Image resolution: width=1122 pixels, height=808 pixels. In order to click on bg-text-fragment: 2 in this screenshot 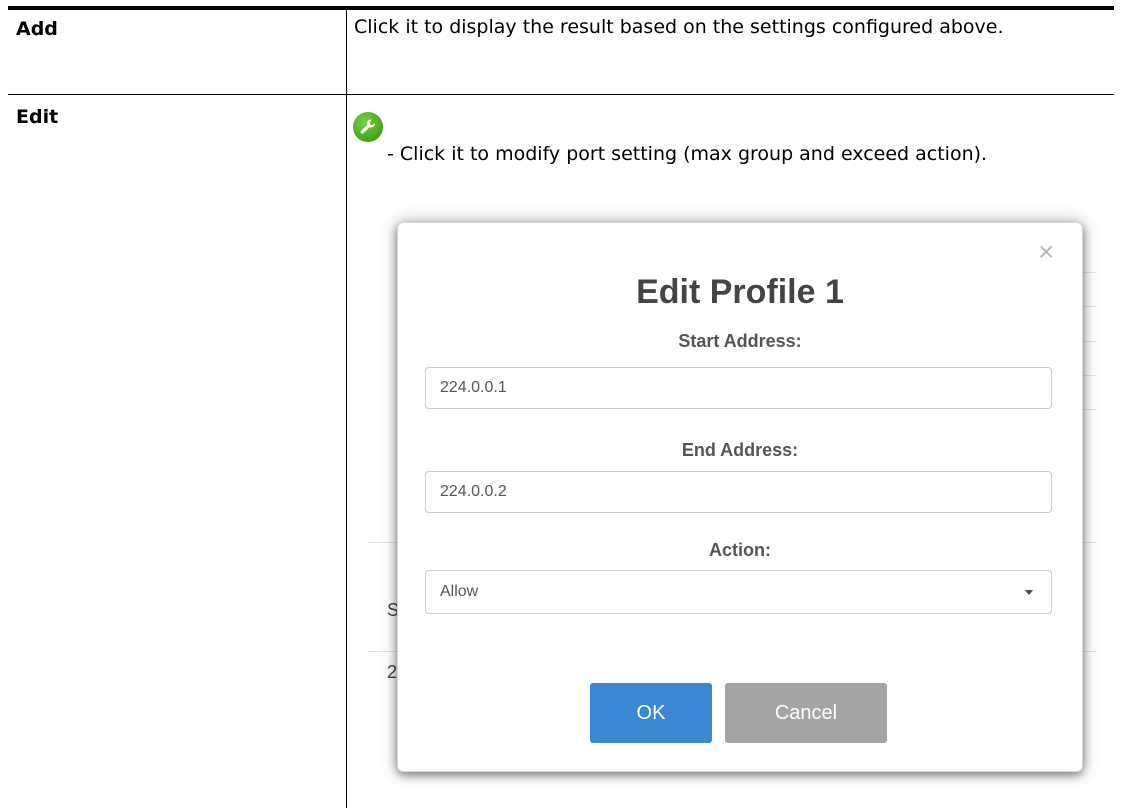, I will do `click(392, 672)`.